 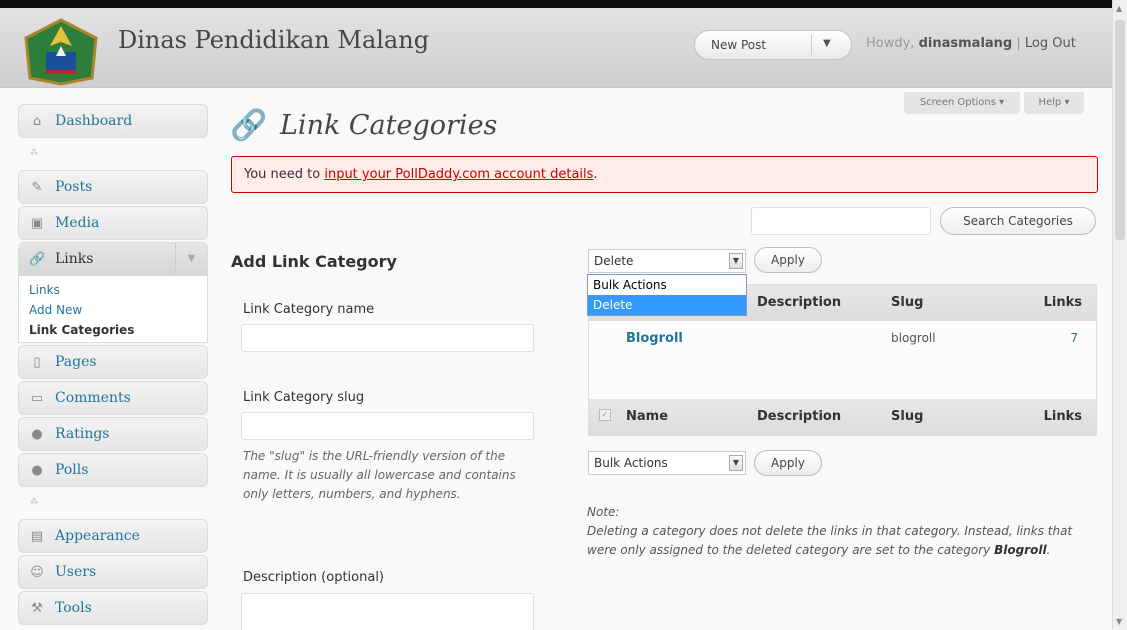 What do you see at coordinates (37, 398) in the screenshot?
I see `comment-icon: ▭` at bounding box center [37, 398].